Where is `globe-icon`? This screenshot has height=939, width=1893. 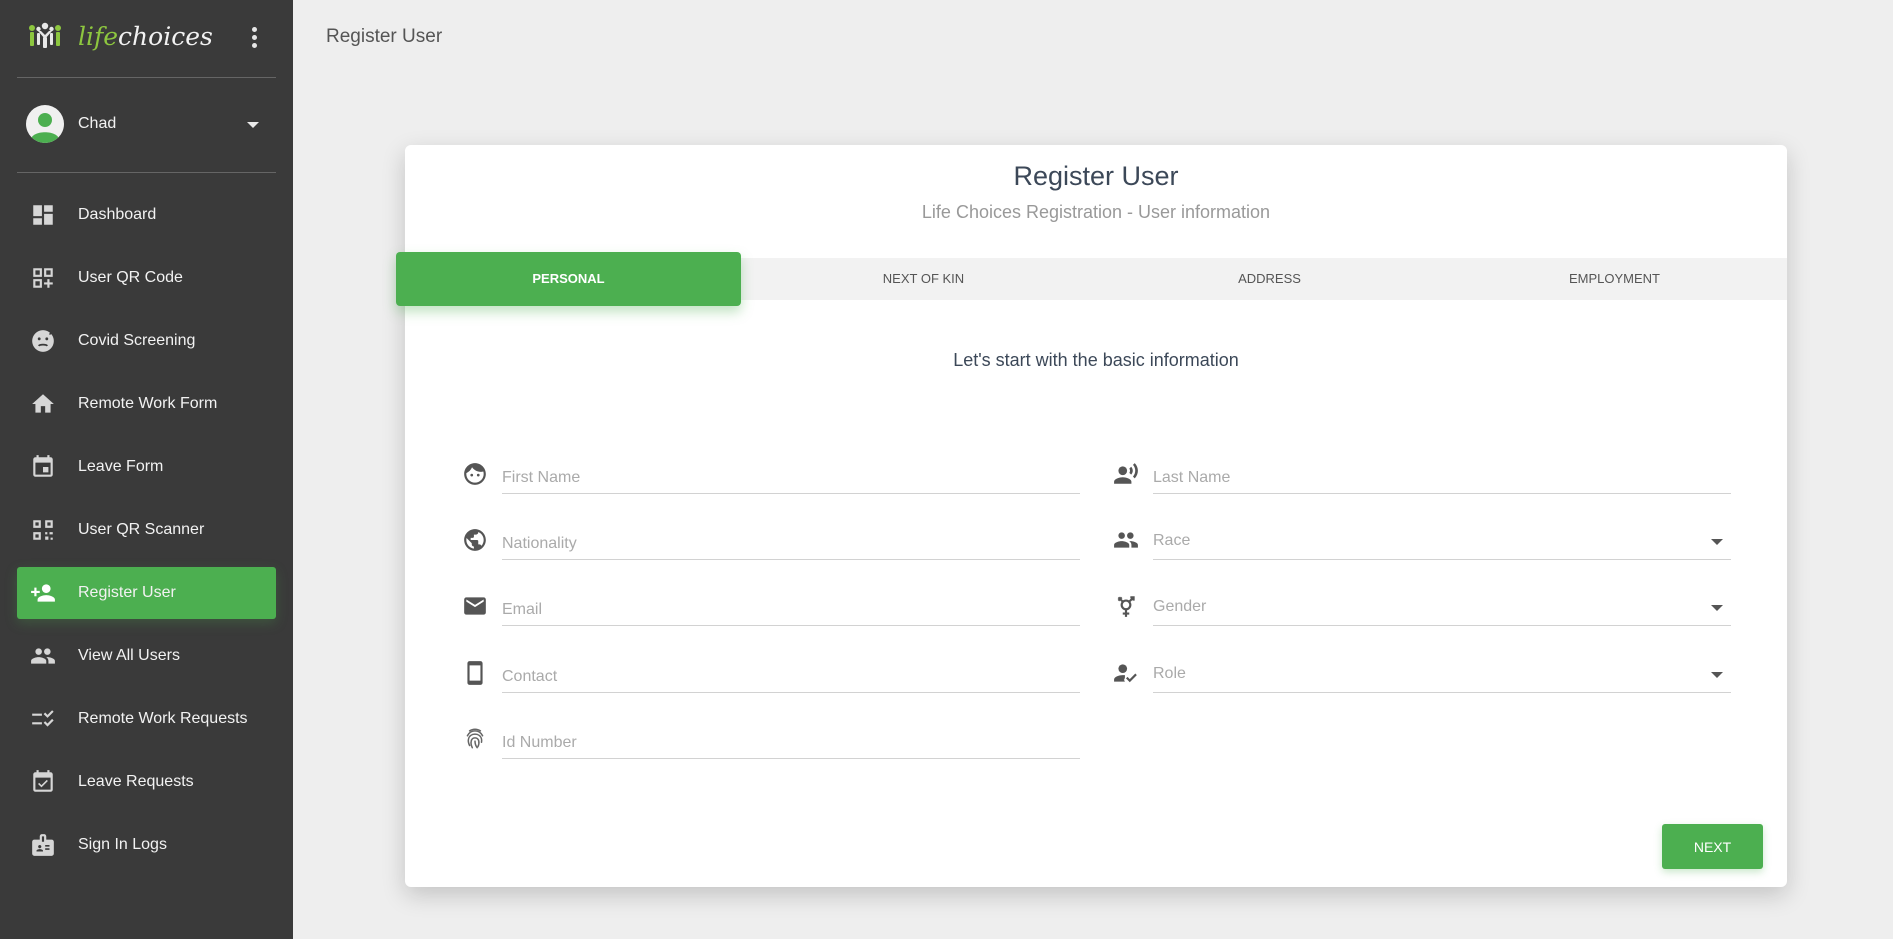
globe-icon is located at coordinates (475, 540).